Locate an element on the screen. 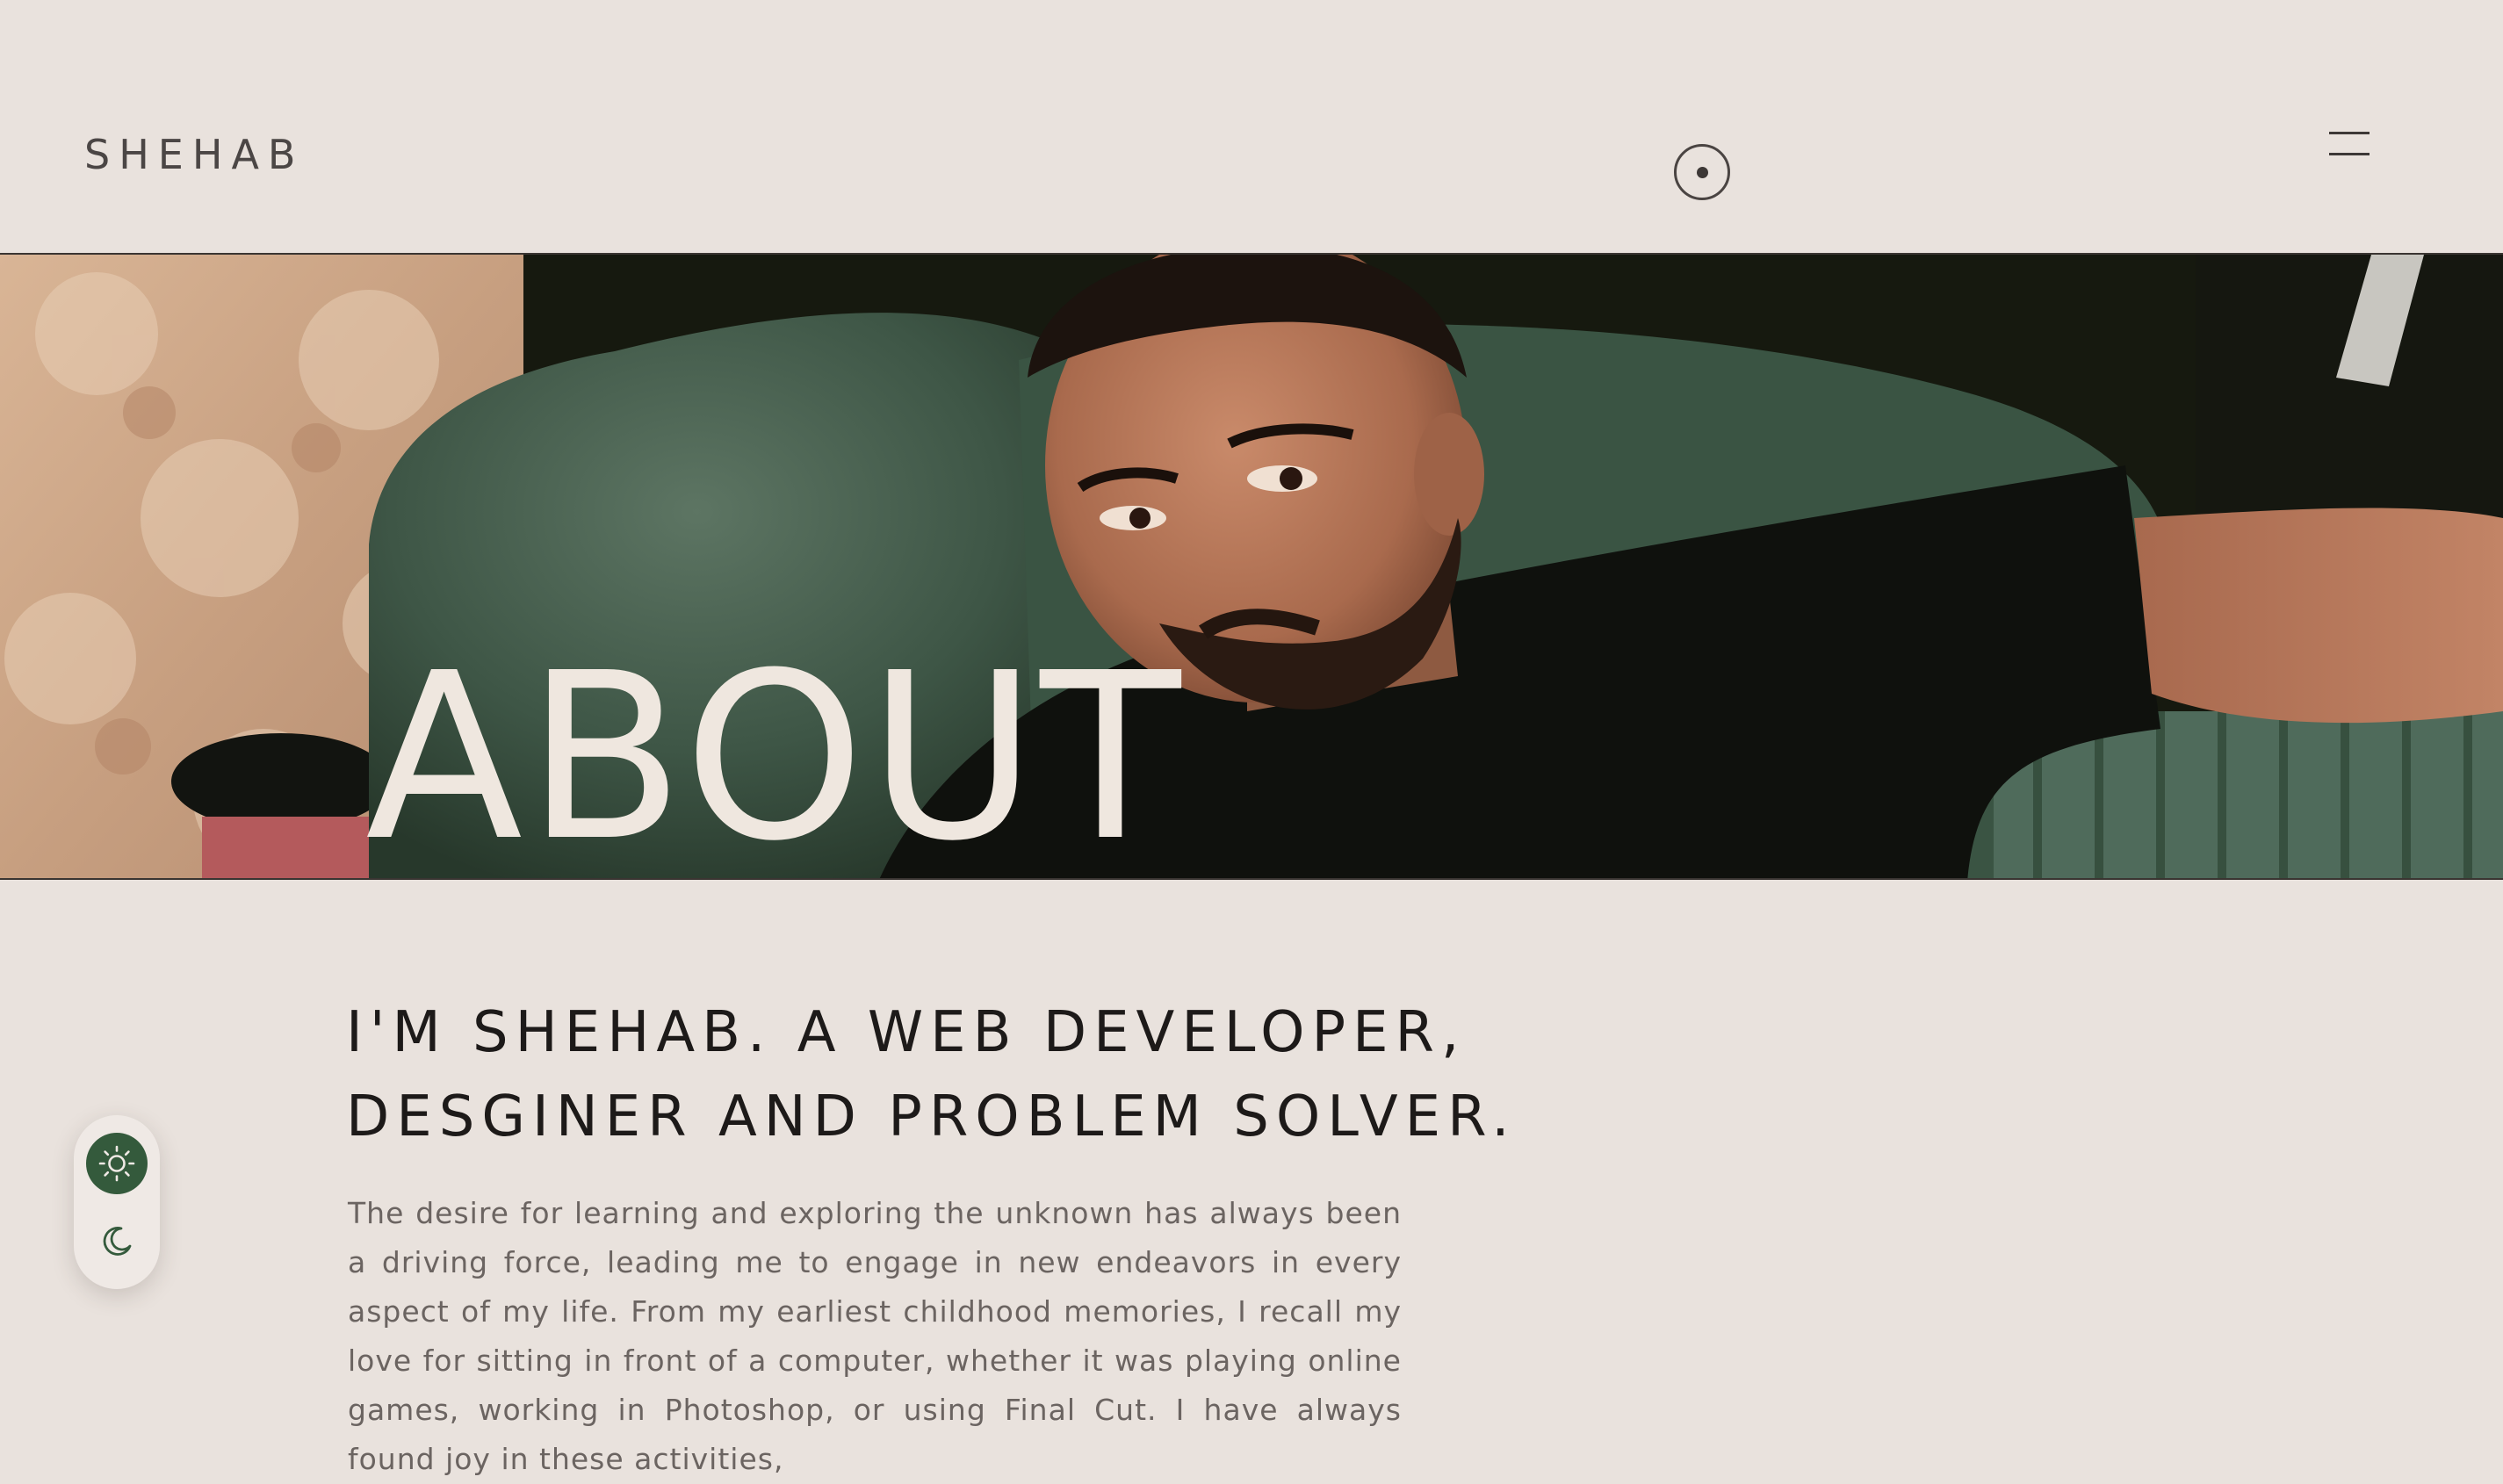 This screenshot has width=2503, height=1484. light-mode-button is located at coordinates (117, 1163).